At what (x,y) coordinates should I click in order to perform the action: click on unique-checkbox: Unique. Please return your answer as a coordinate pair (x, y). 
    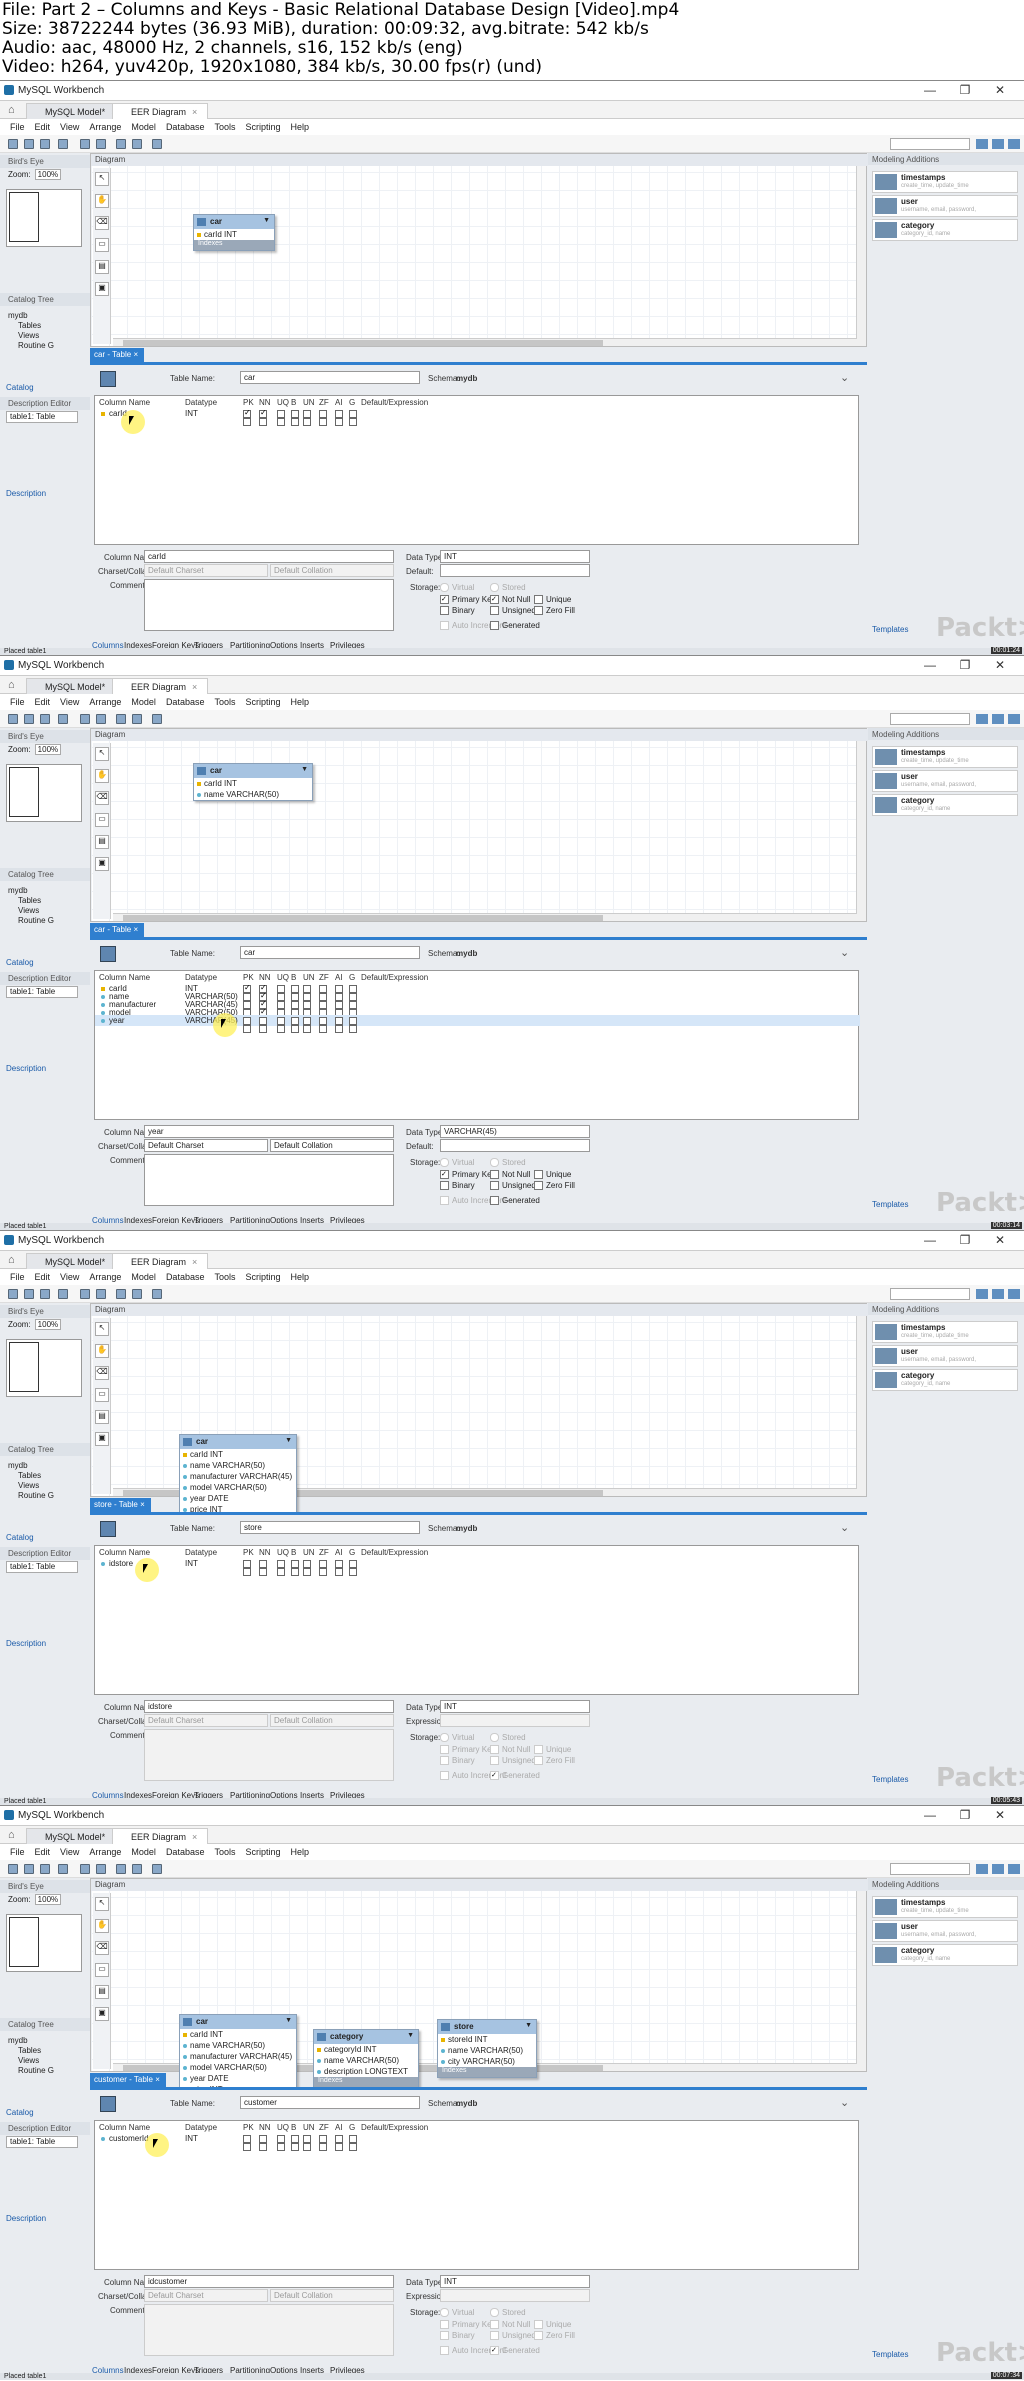
    Looking at the image, I should click on (552, 599).